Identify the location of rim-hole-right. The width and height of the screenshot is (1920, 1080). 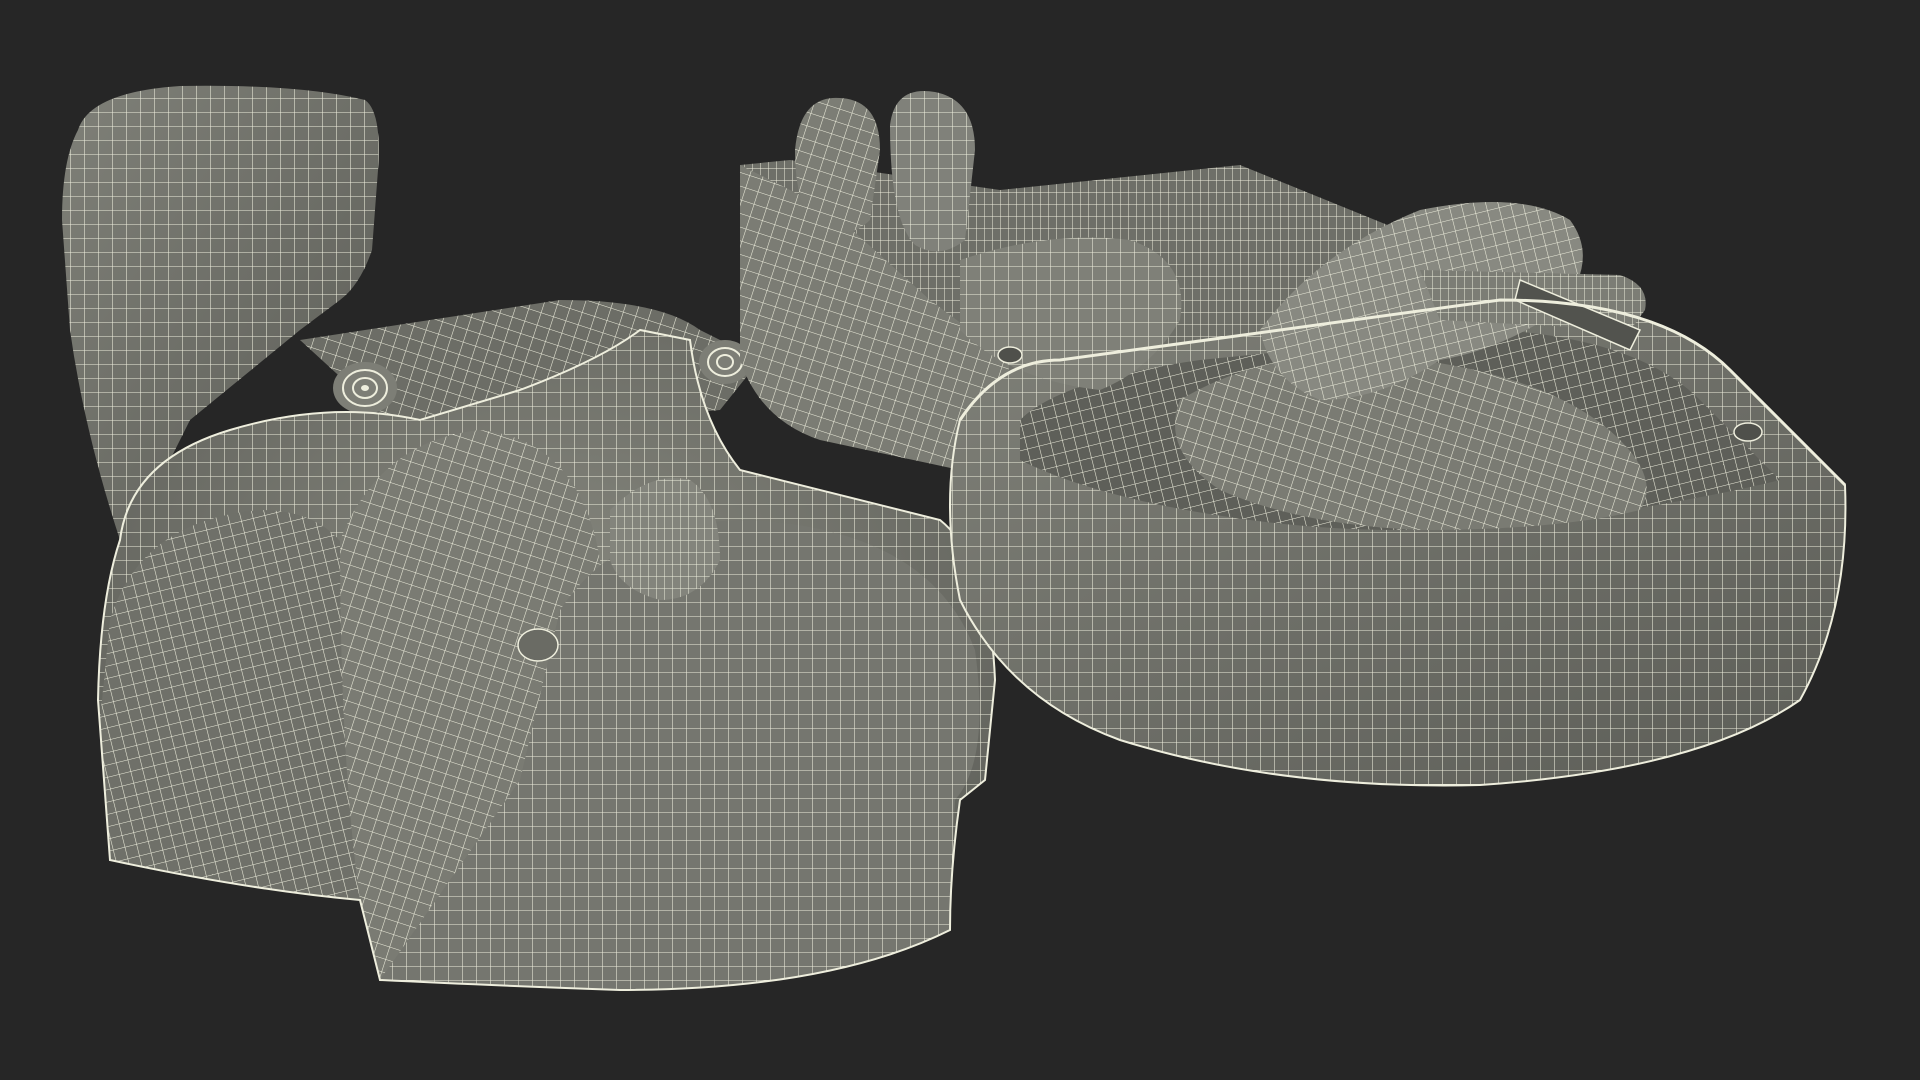
(1748, 432).